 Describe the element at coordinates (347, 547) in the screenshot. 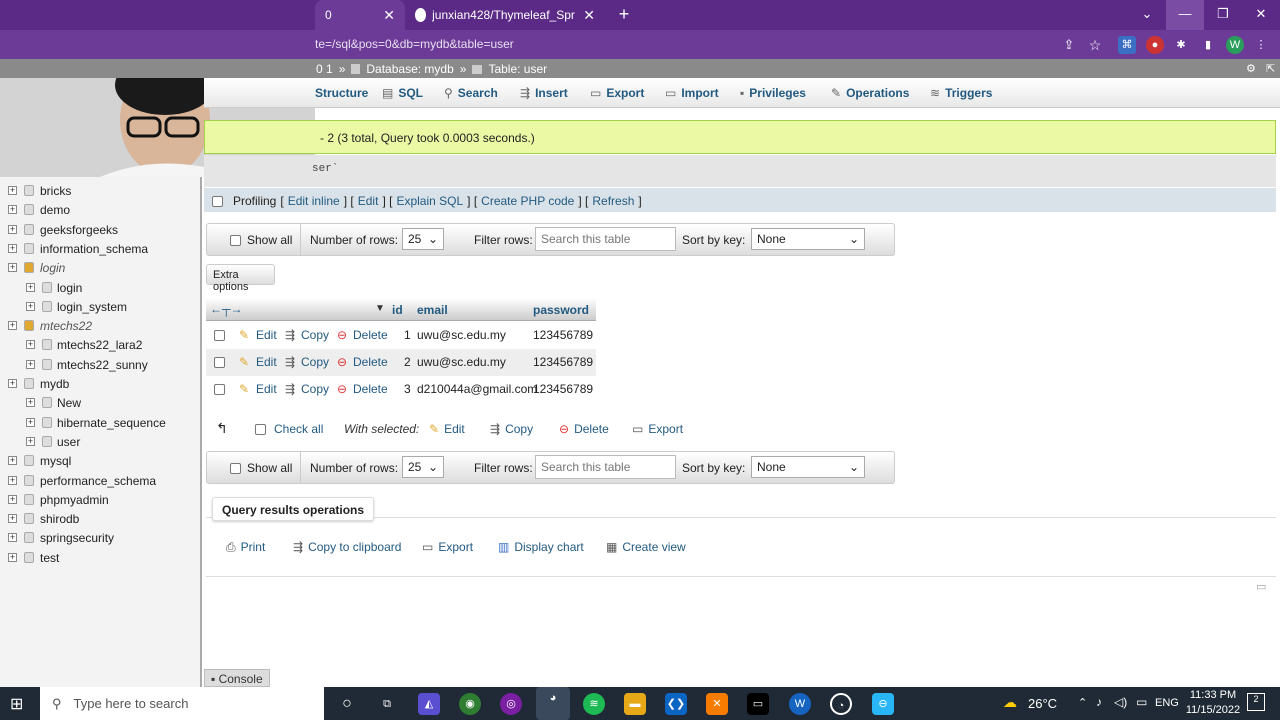

I see `copy-to-clipboard-button: ⇶ Copy to clipboard` at that location.